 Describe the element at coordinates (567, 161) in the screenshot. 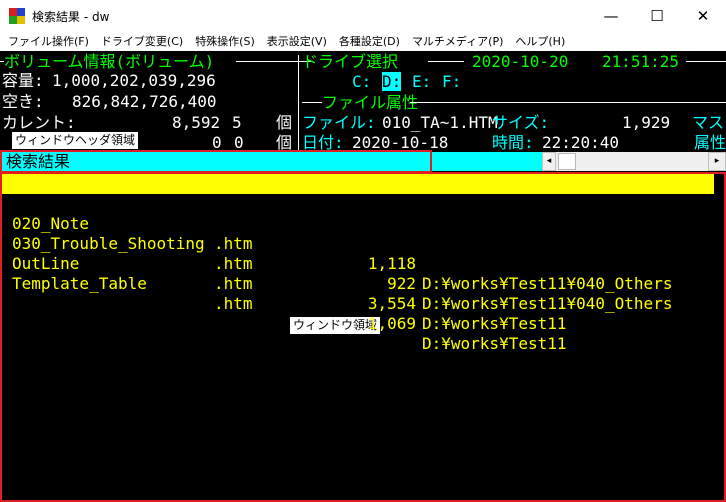

I see `scrollbar-thumb` at that location.